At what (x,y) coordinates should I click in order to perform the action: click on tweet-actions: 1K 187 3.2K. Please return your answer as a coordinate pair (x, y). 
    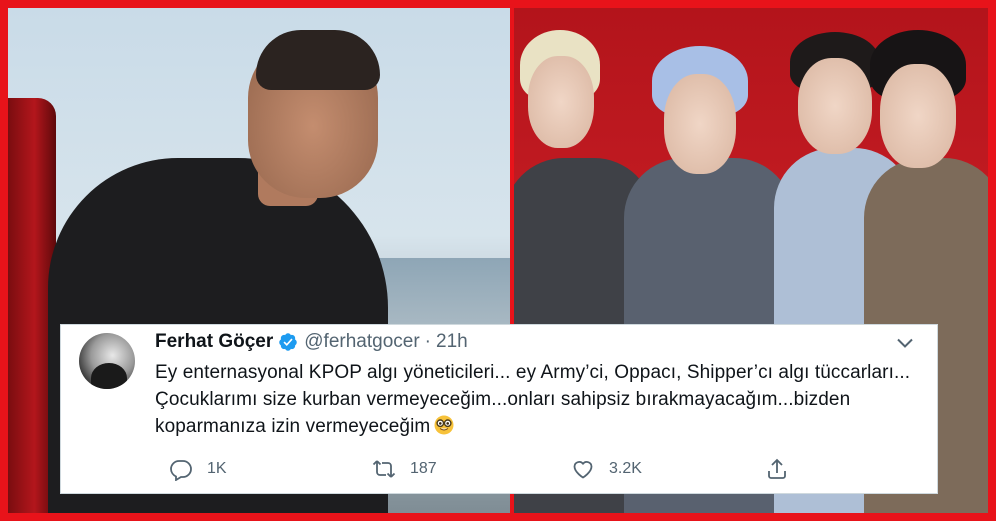
    Looking at the image, I should click on (524, 471).